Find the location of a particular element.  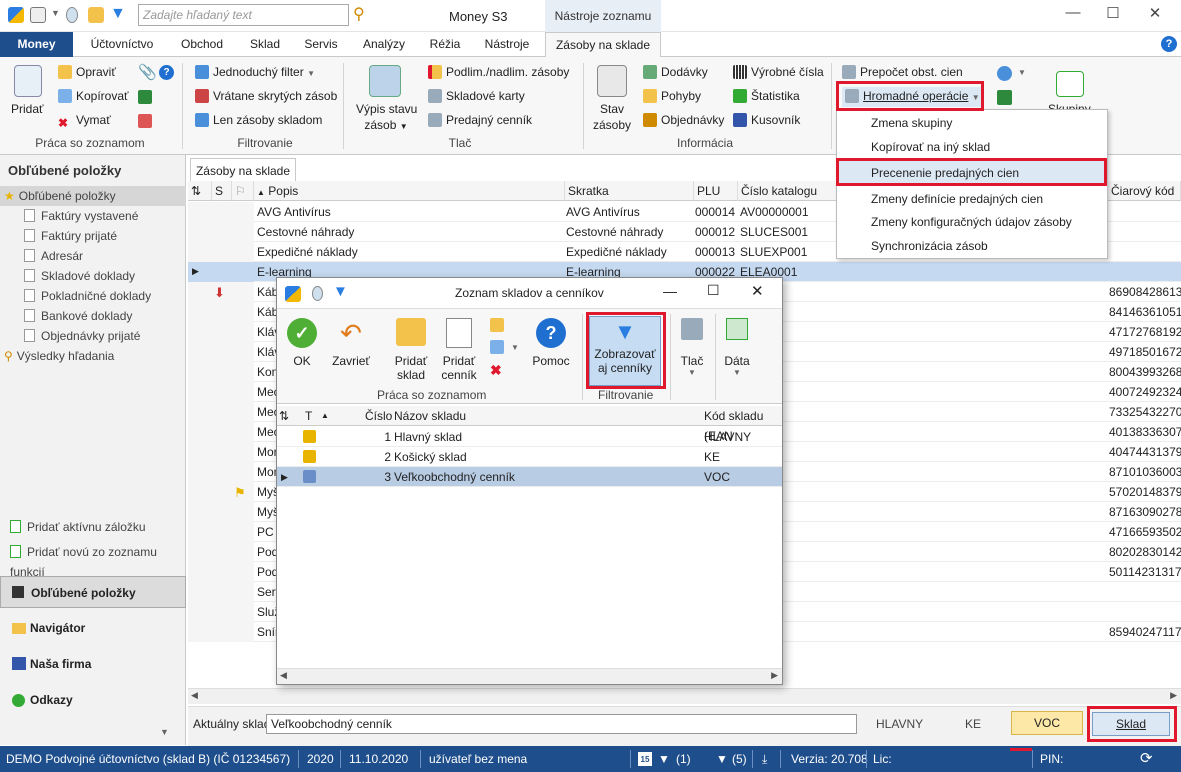

dialog-maximize-button: ☐ is located at coordinates (713, 290).